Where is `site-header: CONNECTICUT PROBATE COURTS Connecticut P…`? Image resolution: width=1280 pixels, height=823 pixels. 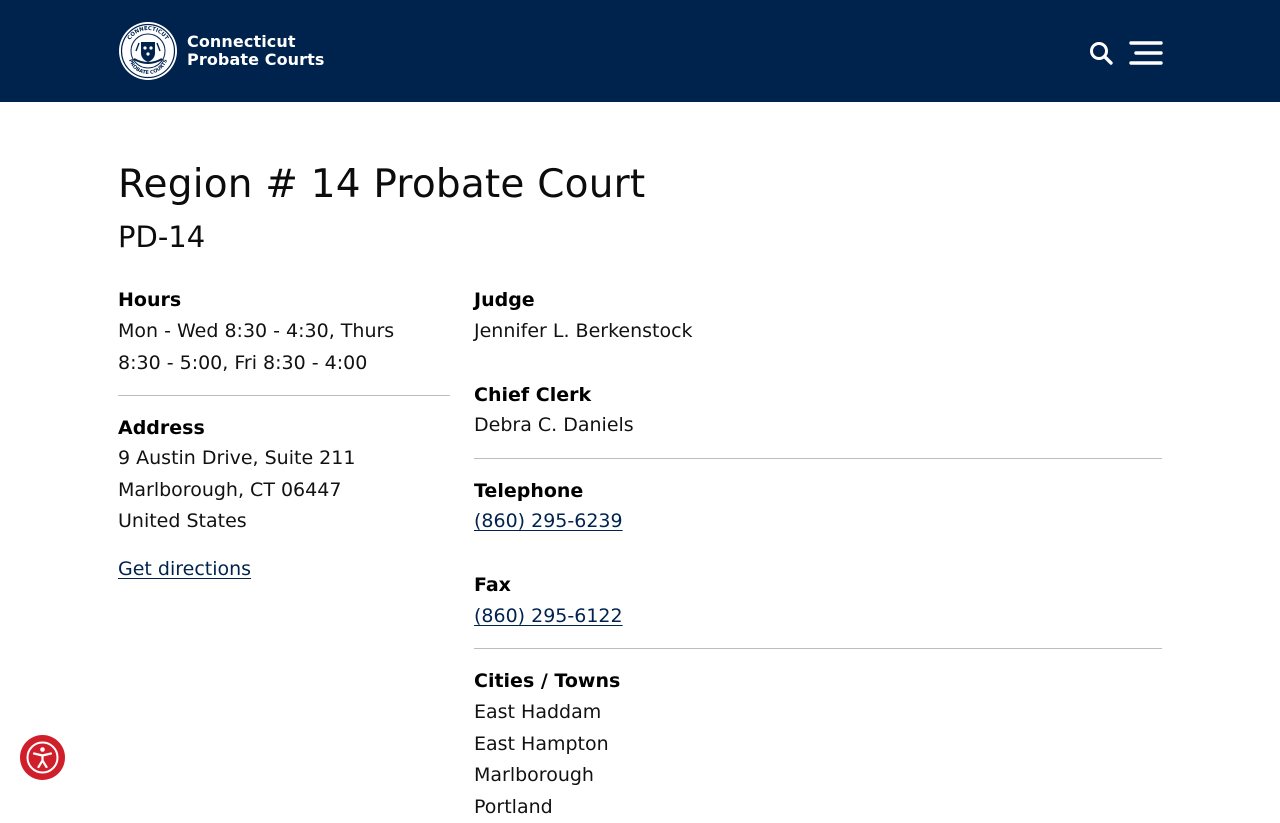 site-header: CONNECTICUT PROBATE COURTS Connecticut P… is located at coordinates (640, 51).